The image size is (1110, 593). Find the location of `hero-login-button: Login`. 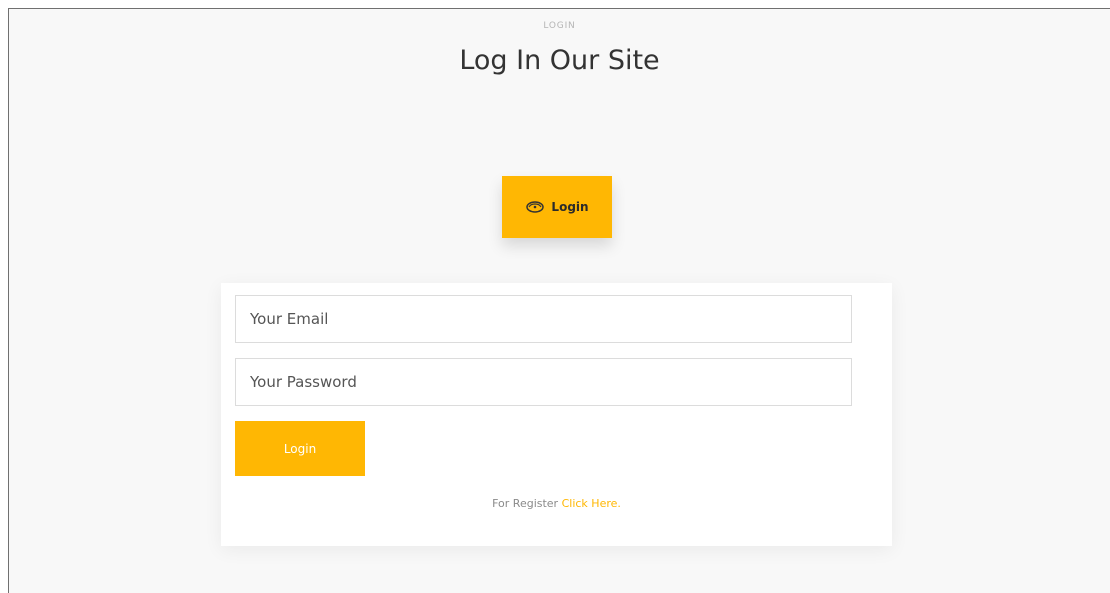

hero-login-button: Login is located at coordinates (557, 207).